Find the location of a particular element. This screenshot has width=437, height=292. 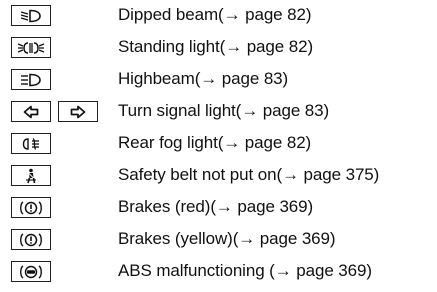

indicator-row-rear-fog-light: Rear fog light(→ page 82) is located at coordinates (218, 144).